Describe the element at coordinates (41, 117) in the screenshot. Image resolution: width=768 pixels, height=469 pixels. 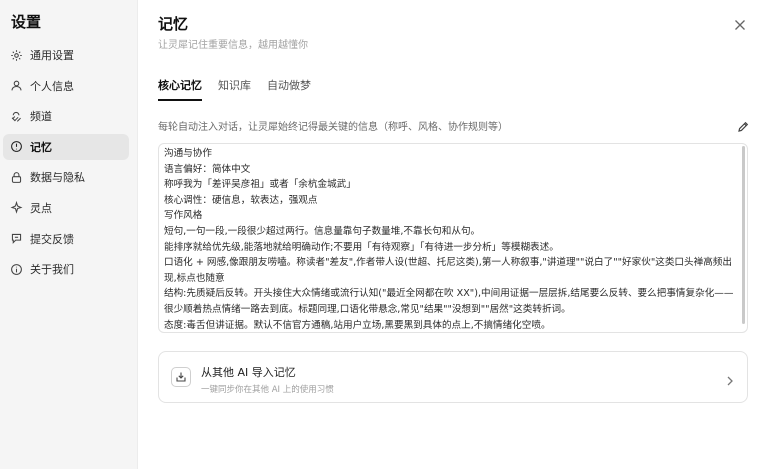
I see `sidebar-item-label: 频道` at that location.